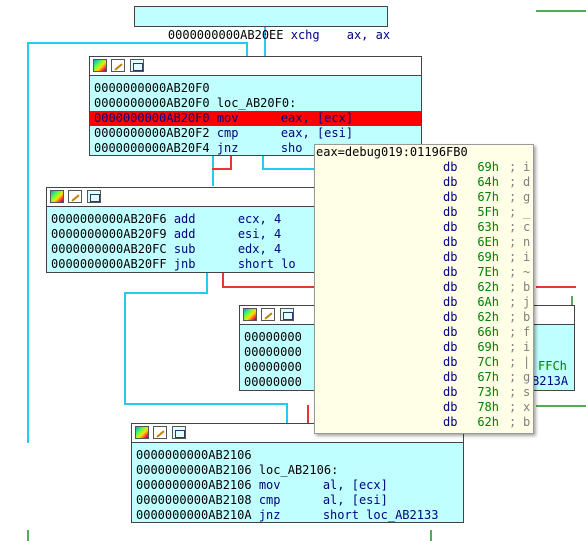 This screenshot has height=541, width=586. Describe the element at coordinates (109, 264) in the screenshot. I see `address: 0000000000AB20FF` at that location.